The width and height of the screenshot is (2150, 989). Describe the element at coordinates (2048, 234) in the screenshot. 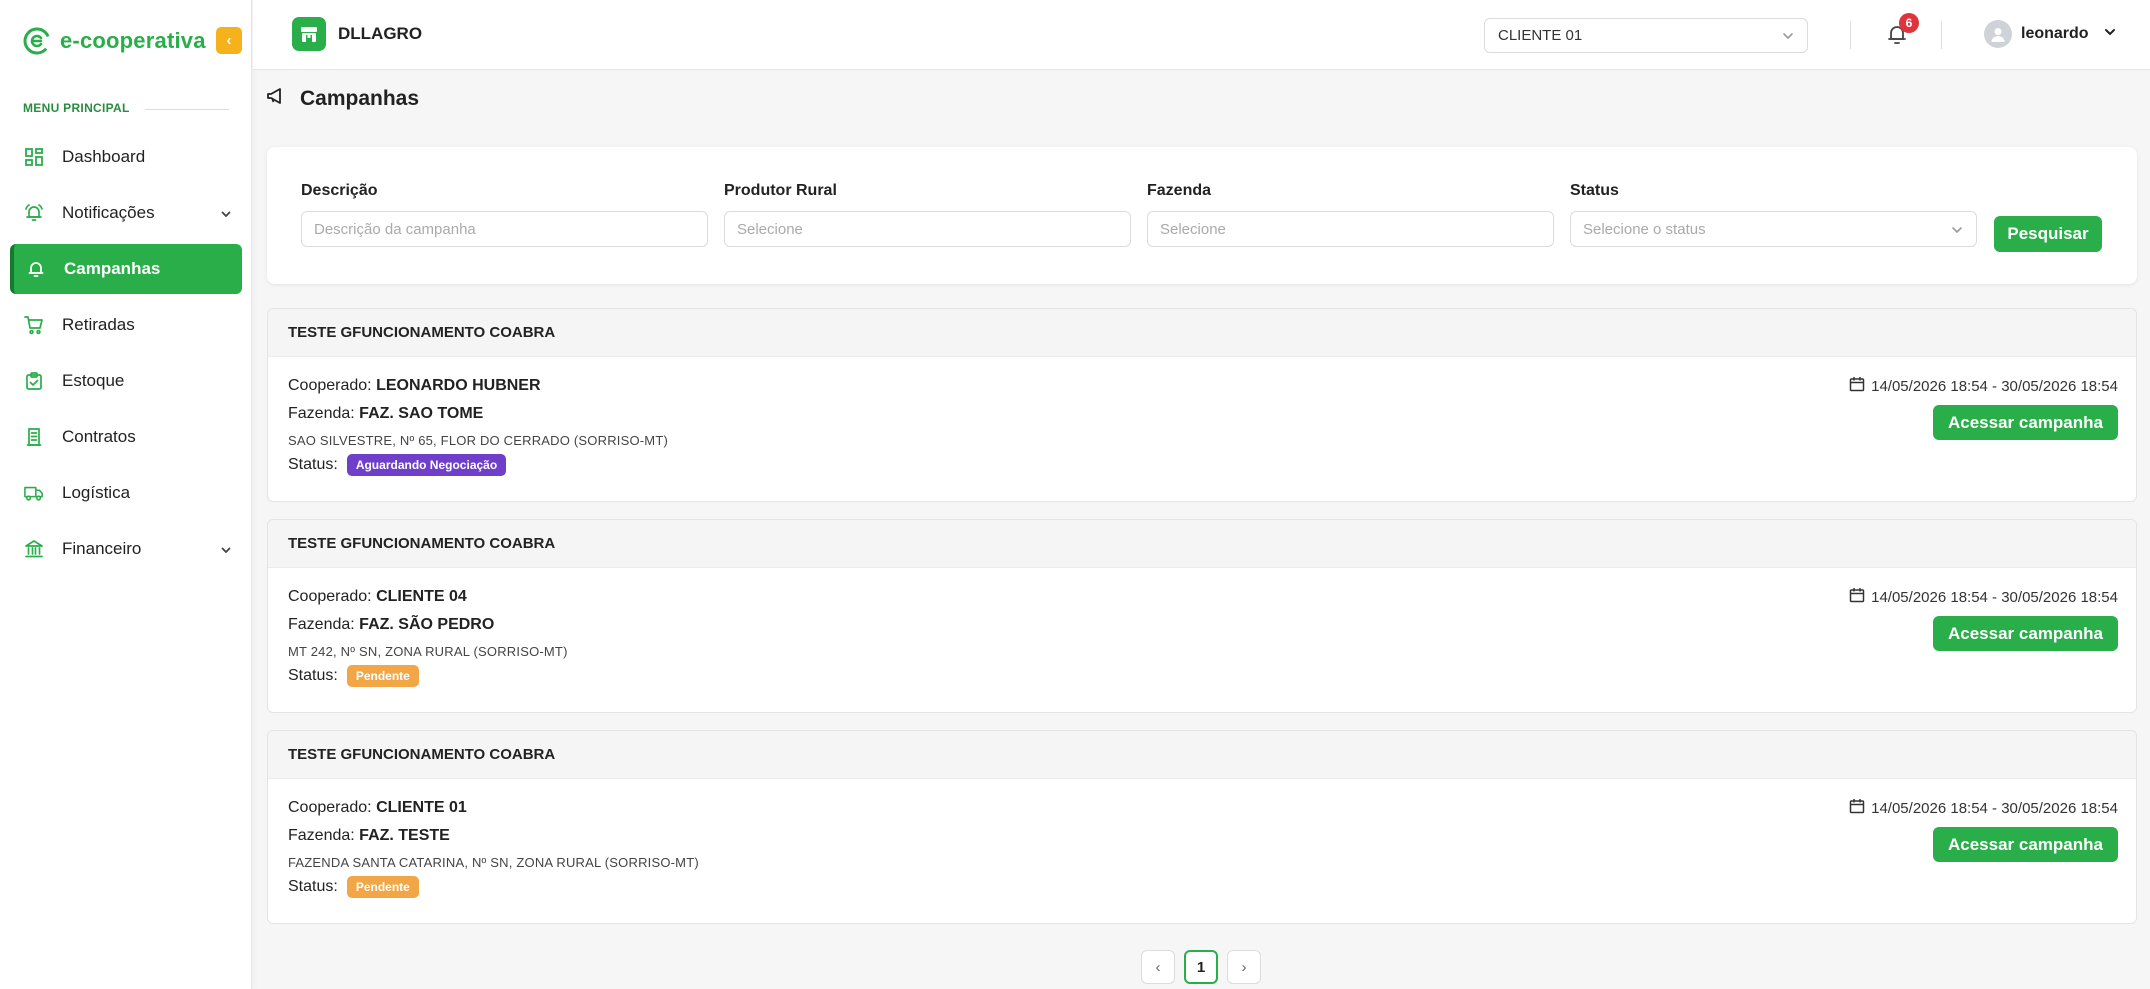

I see `search-button: Pesquisar` at that location.